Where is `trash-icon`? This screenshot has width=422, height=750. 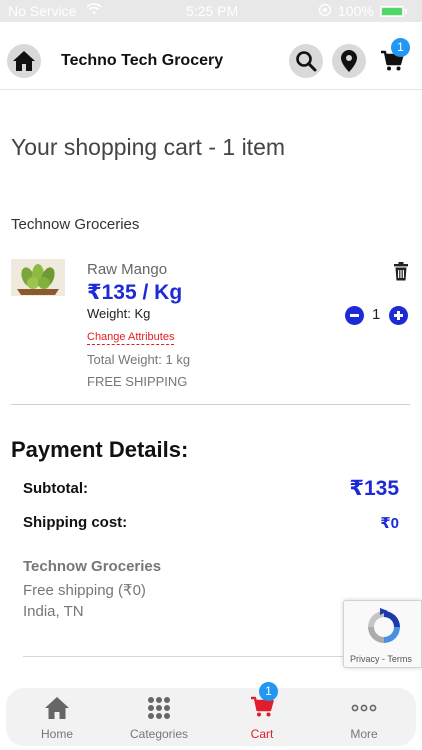
trash-icon is located at coordinates (401, 271).